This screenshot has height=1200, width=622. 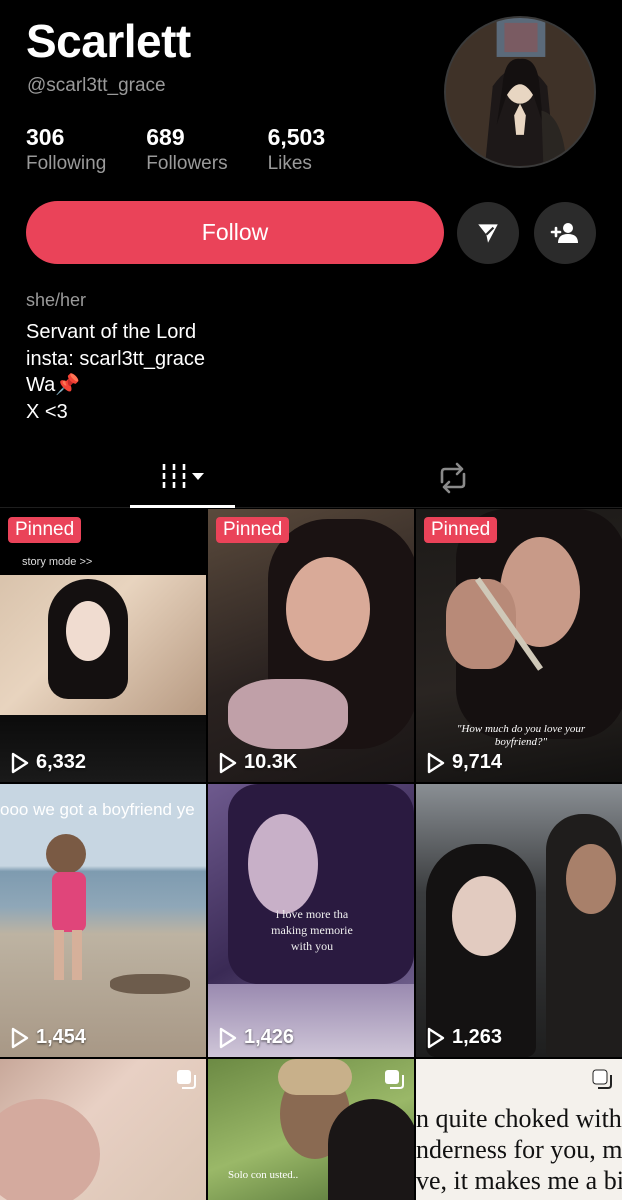 What do you see at coordinates (61, 762) in the screenshot?
I see `view-count-value: 6,332` at bounding box center [61, 762].